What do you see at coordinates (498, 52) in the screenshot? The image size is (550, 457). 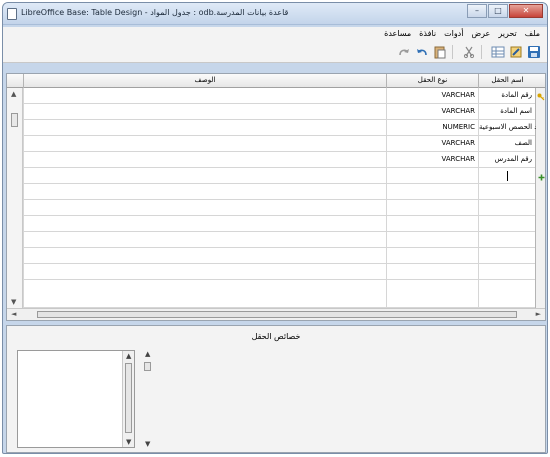 I see `table-icon` at bounding box center [498, 52].